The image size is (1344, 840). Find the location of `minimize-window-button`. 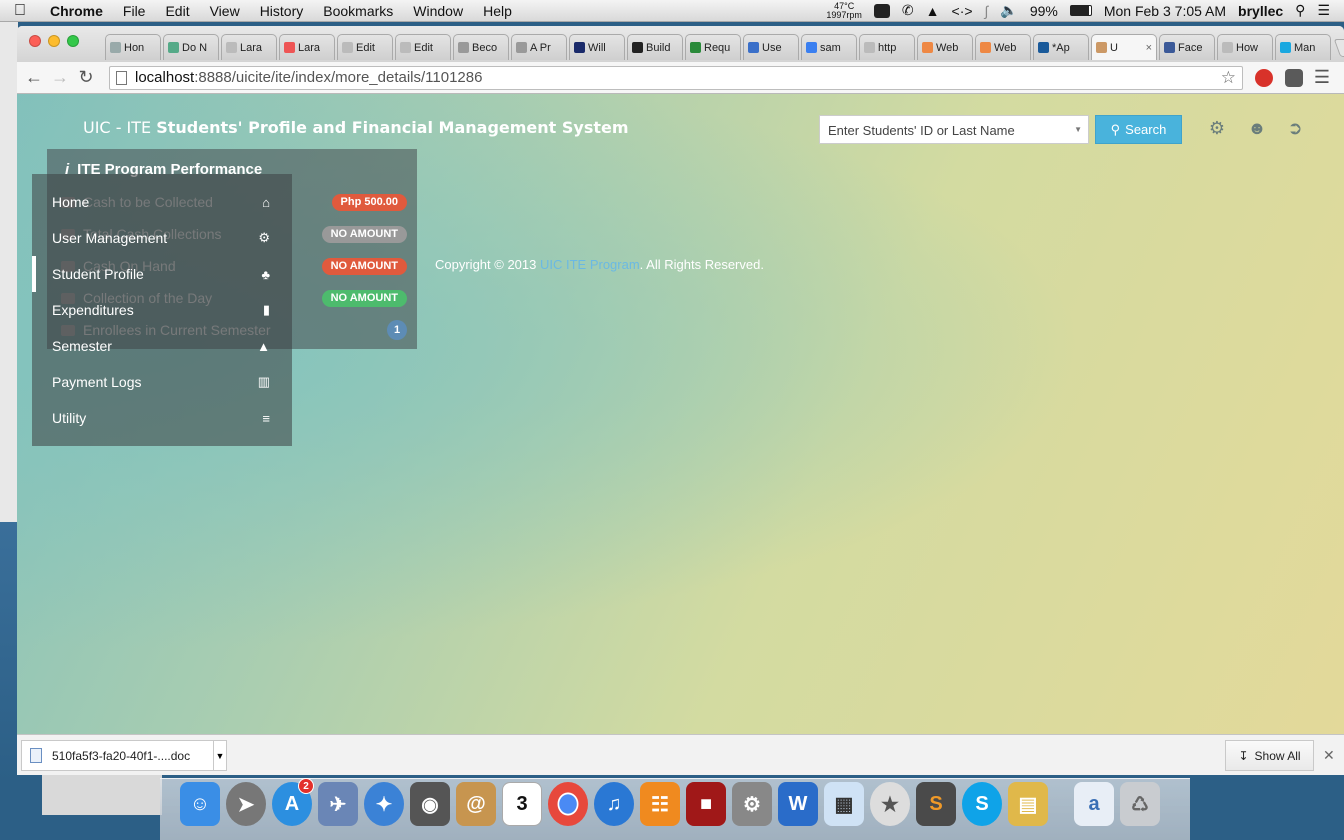

minimize-window-button is located at coordinates (54, 41).